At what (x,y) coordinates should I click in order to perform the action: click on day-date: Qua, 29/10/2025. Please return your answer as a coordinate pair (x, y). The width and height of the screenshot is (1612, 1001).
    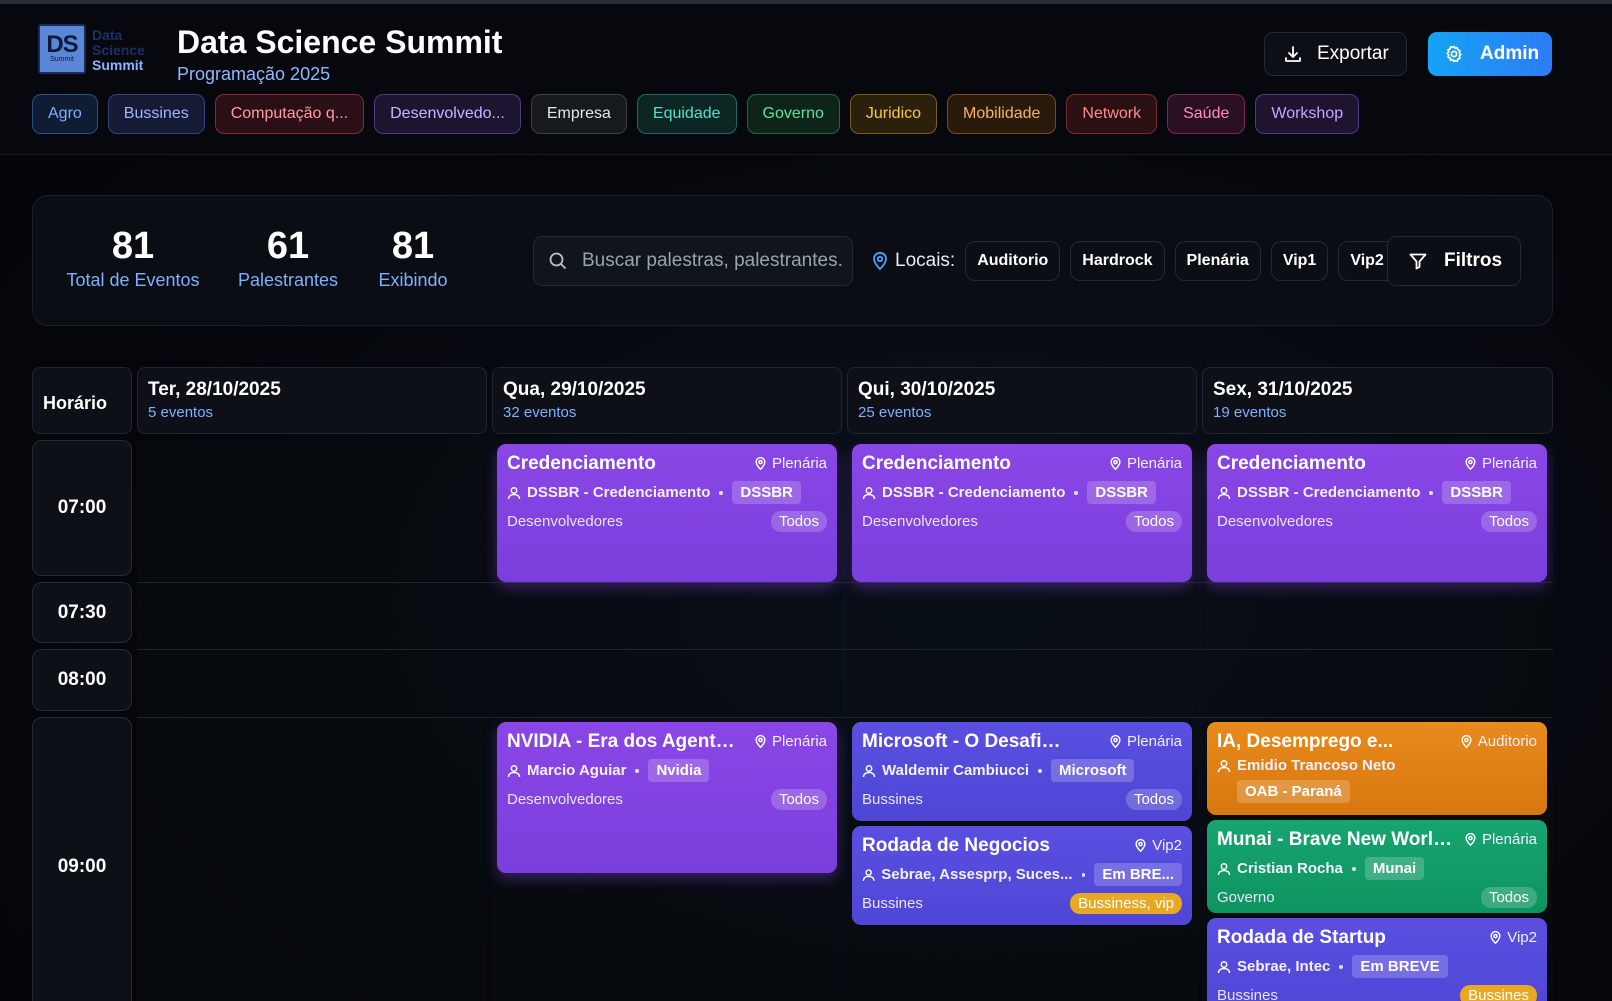
    Looking at the image, I should click on (574, 389).